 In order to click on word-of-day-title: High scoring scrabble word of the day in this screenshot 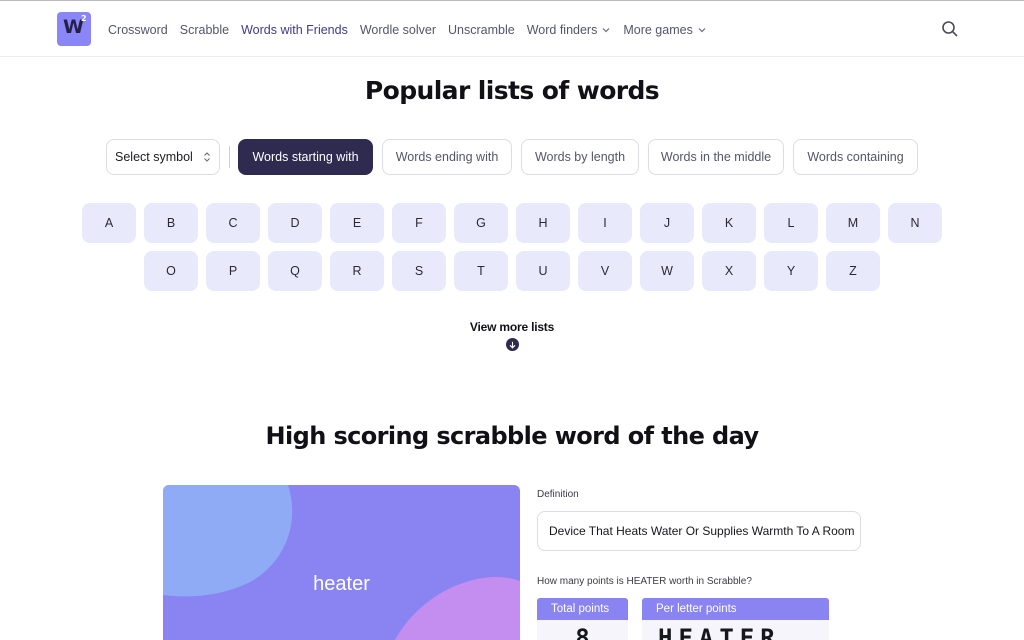, I will do `click(512, 436)`.